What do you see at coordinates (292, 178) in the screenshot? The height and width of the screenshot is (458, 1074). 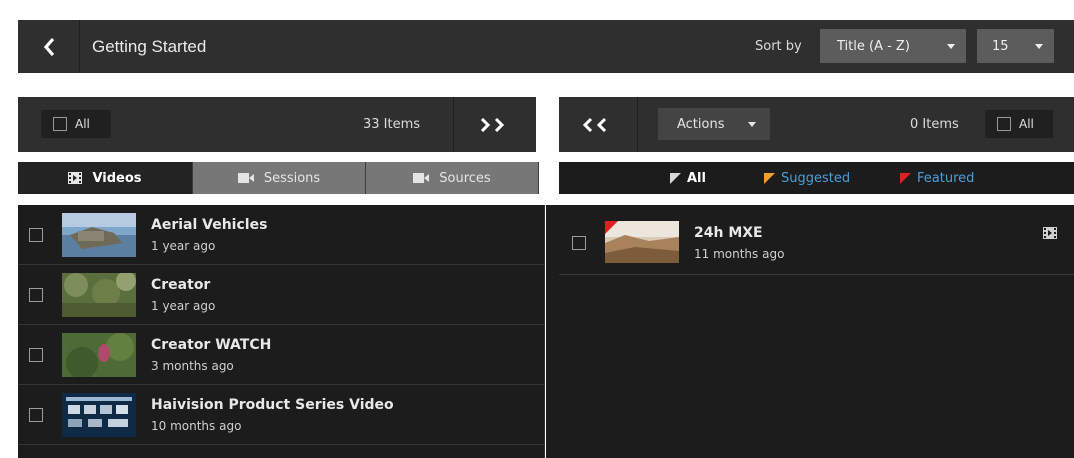 I see `tab-sessions-label: Sessions` at bounding box center [292, 178].